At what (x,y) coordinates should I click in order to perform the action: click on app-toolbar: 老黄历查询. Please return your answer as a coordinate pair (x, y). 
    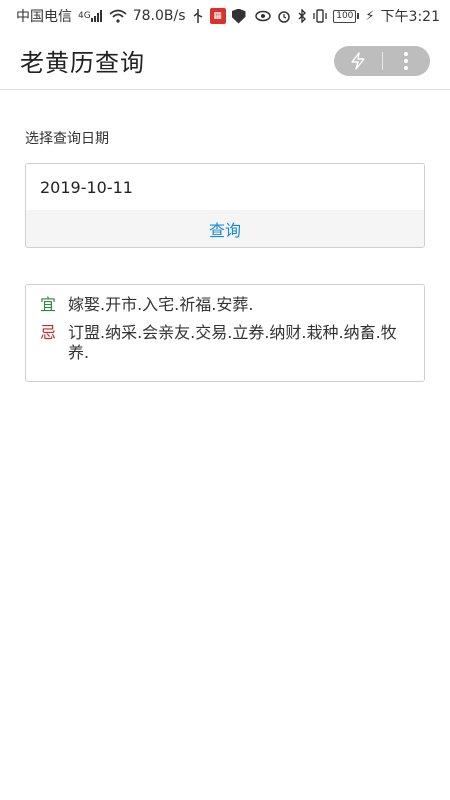
    Looking at the image, I should click on (225, 61).